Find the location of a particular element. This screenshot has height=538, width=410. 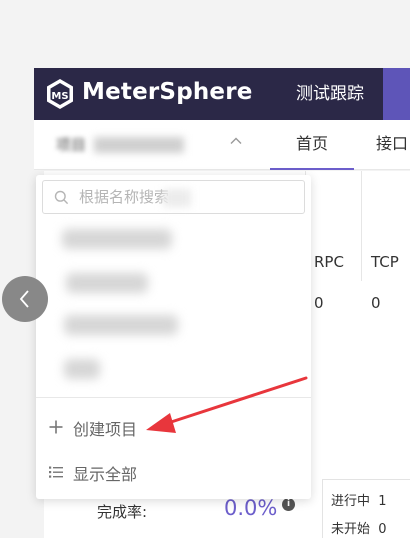

nav-tab-home: 首页 is located at coordinates (312, 145).